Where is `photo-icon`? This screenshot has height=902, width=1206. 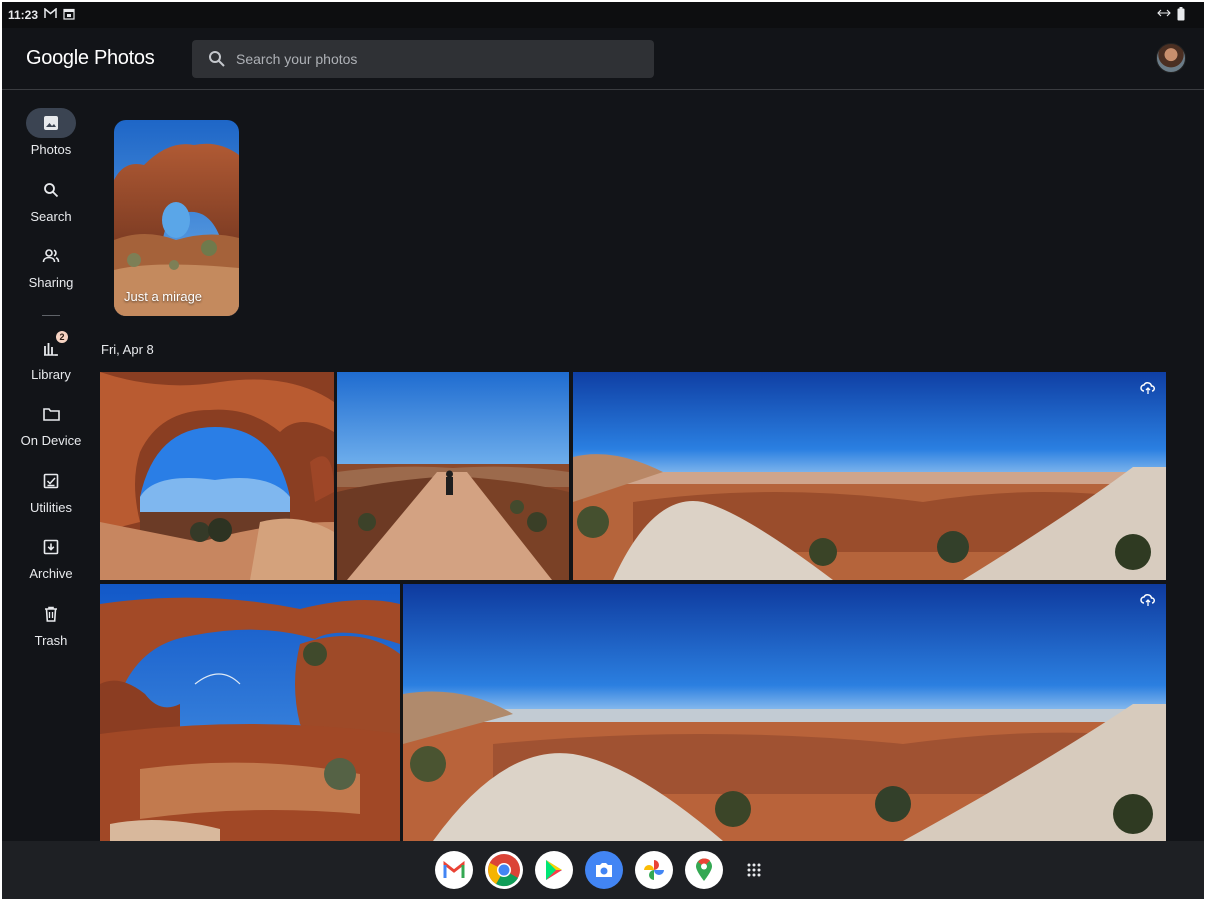 photo-icon is located at coordinates (51, 123).